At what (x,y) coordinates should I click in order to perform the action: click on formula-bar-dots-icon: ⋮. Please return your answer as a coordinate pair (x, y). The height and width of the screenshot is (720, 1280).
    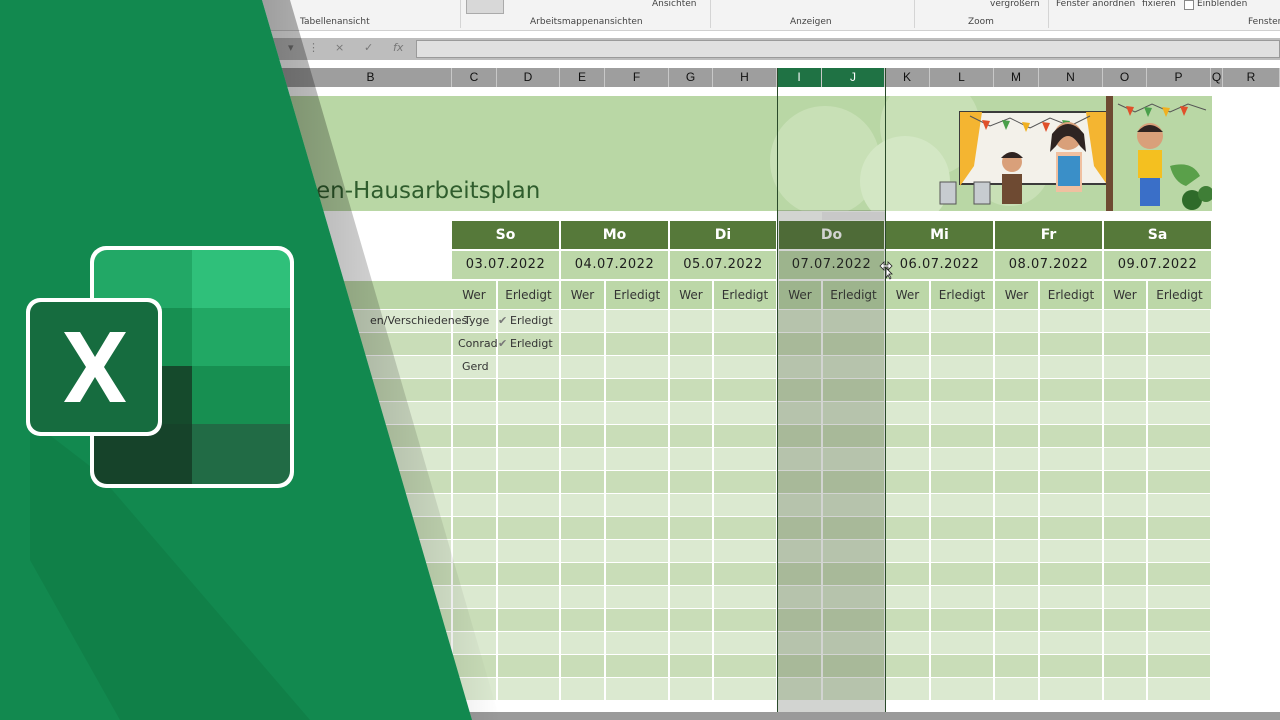
    Looking at the image, I should click on (313, 47).